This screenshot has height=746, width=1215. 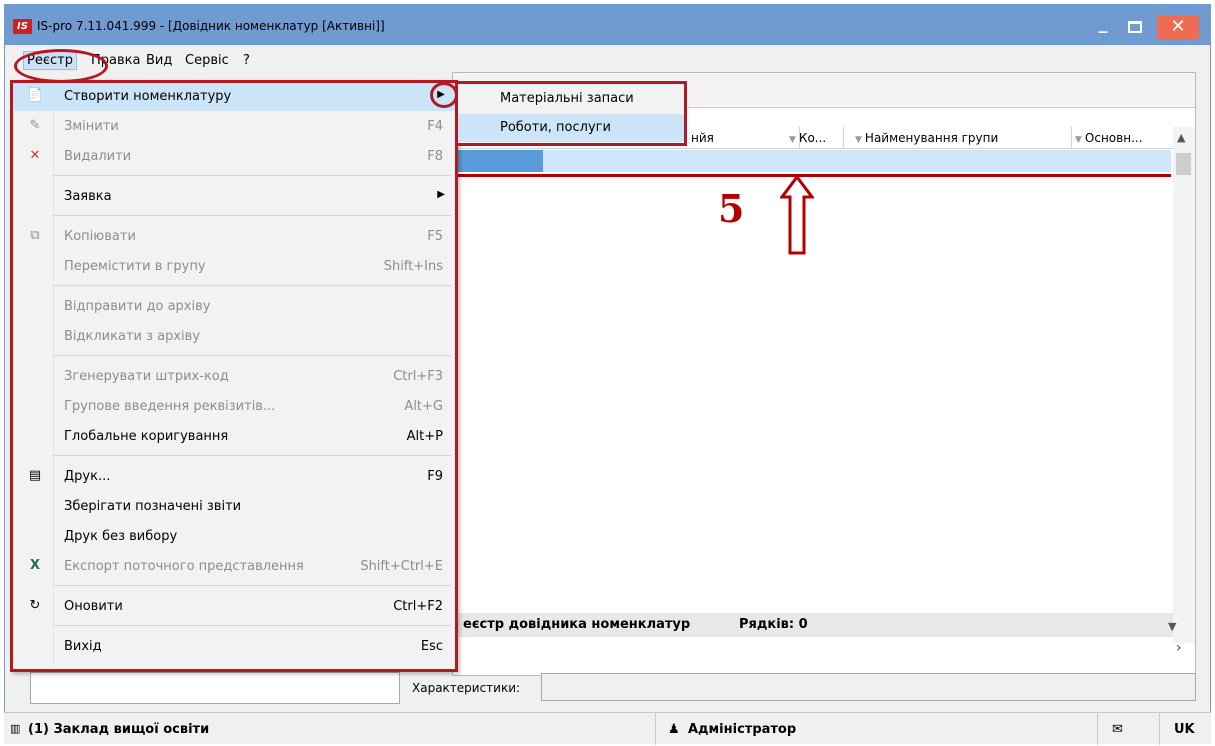 I want to click on menu-item-shortcut: F5, so click(x=435, y=236).